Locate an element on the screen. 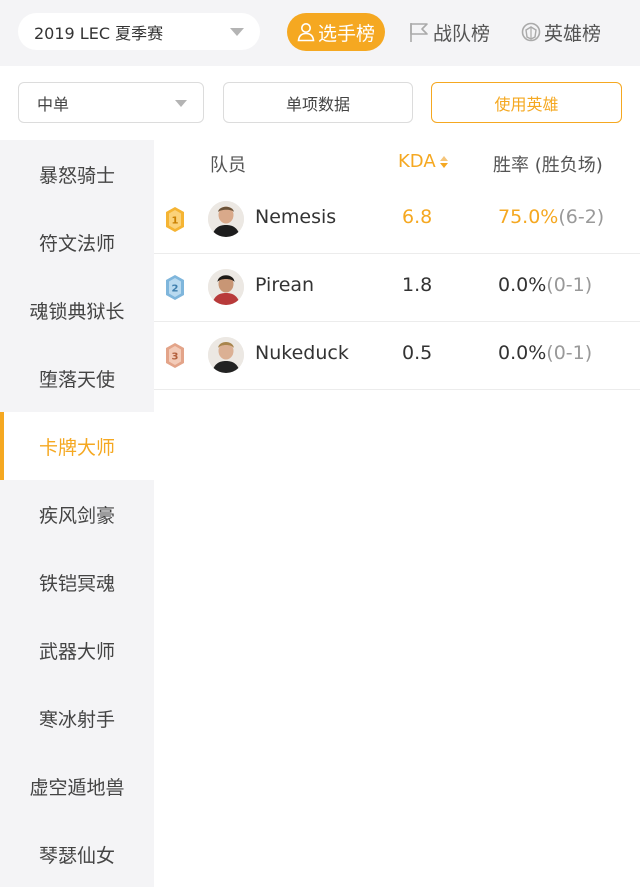  sidebar-item-hero: 疾风剑豪 is located at coordinates (77, 514).